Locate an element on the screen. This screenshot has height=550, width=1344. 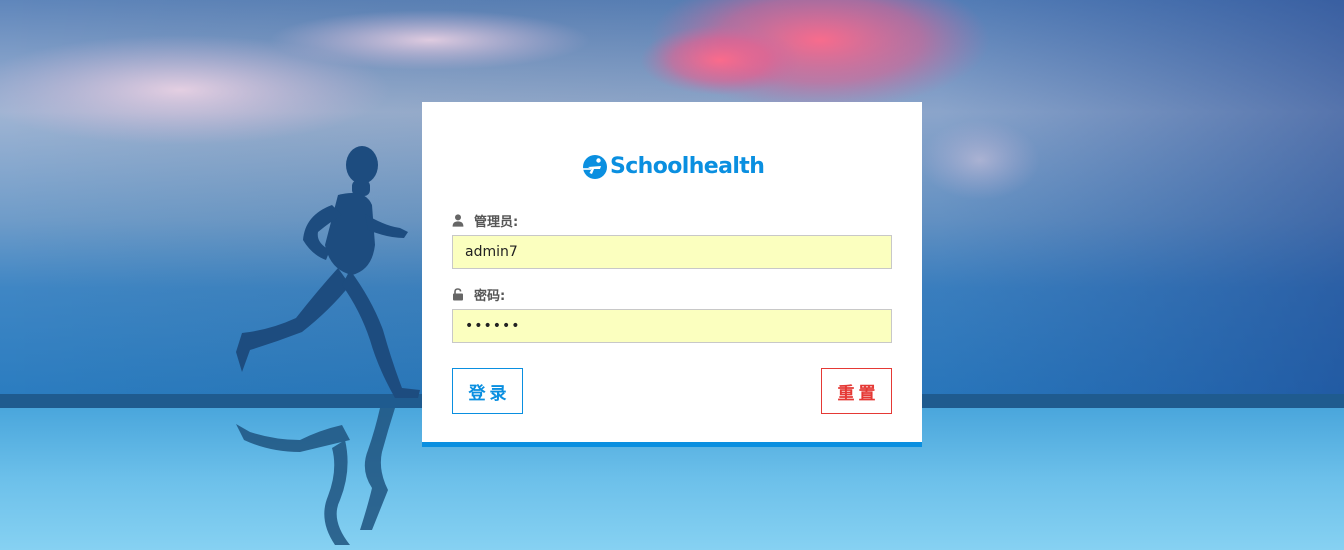
password-label: 密码: is located at coordinates (479, 294).